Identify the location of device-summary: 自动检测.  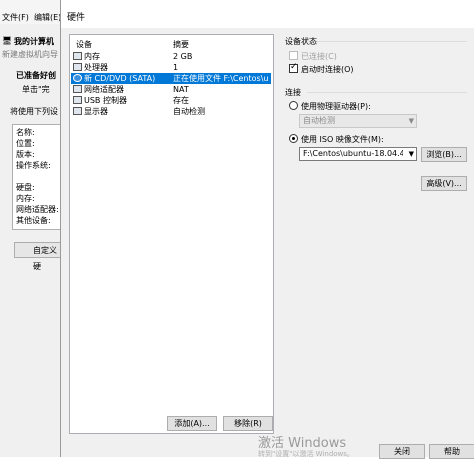
(189, 111).